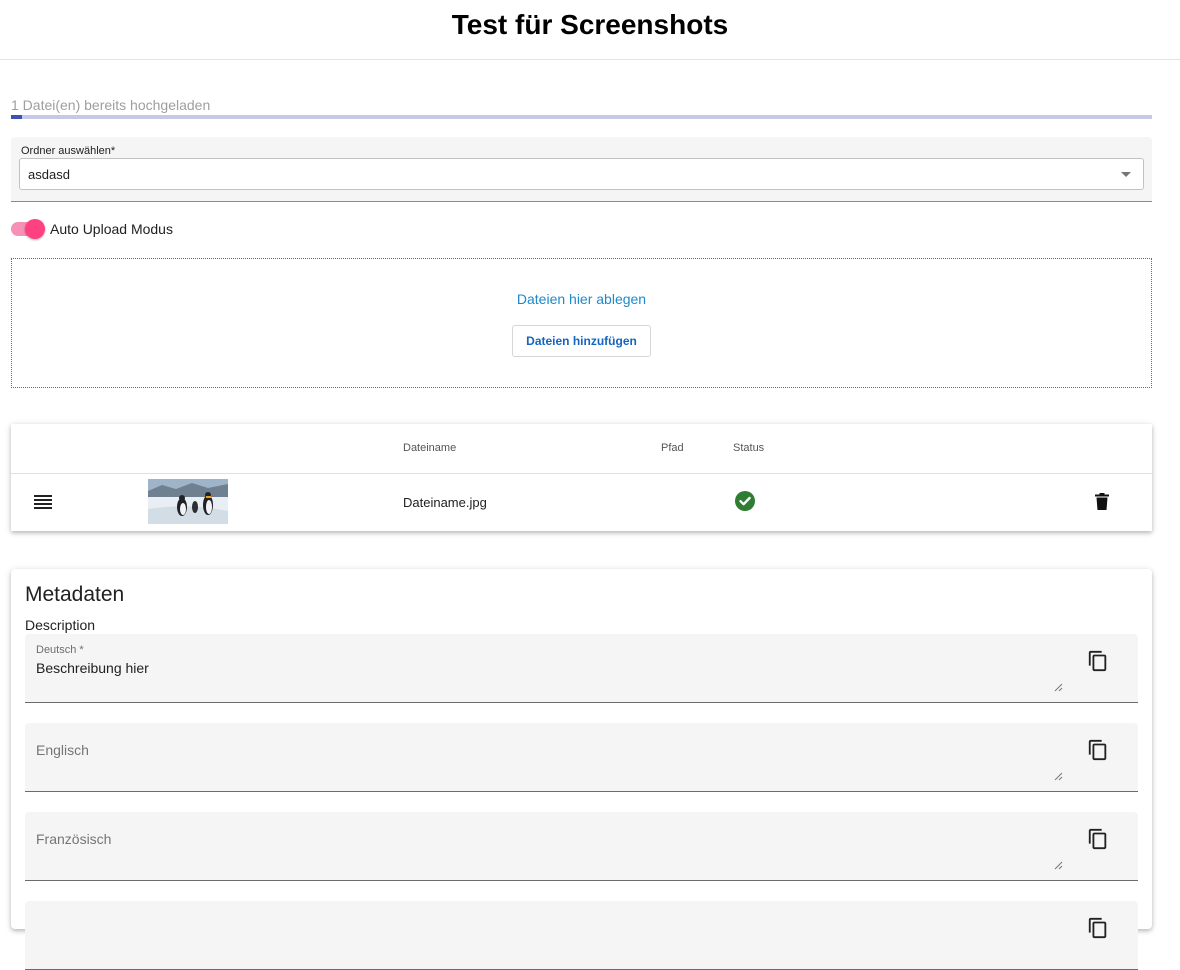 This screenshot has height=970, width=1180. What do you see at coordinates (1126, 174) in the screenshot?
I see `dropdown-arrow-icon` at bounding box center [1126, 174].